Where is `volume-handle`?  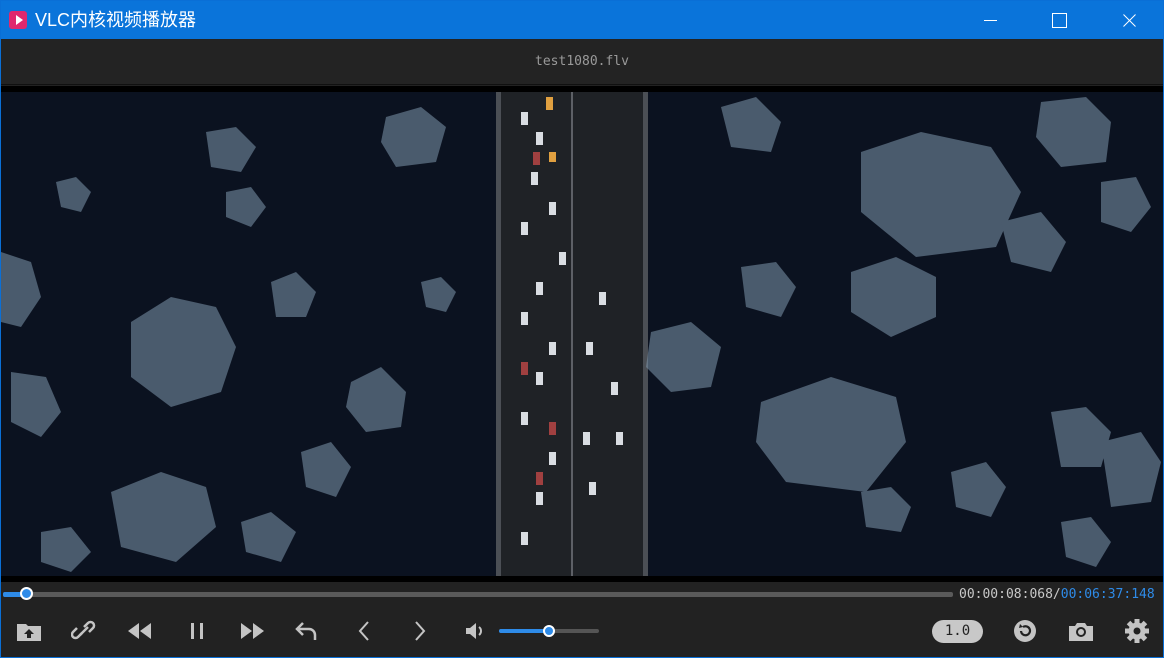
volume-handle is located at coordinates (549, 631).